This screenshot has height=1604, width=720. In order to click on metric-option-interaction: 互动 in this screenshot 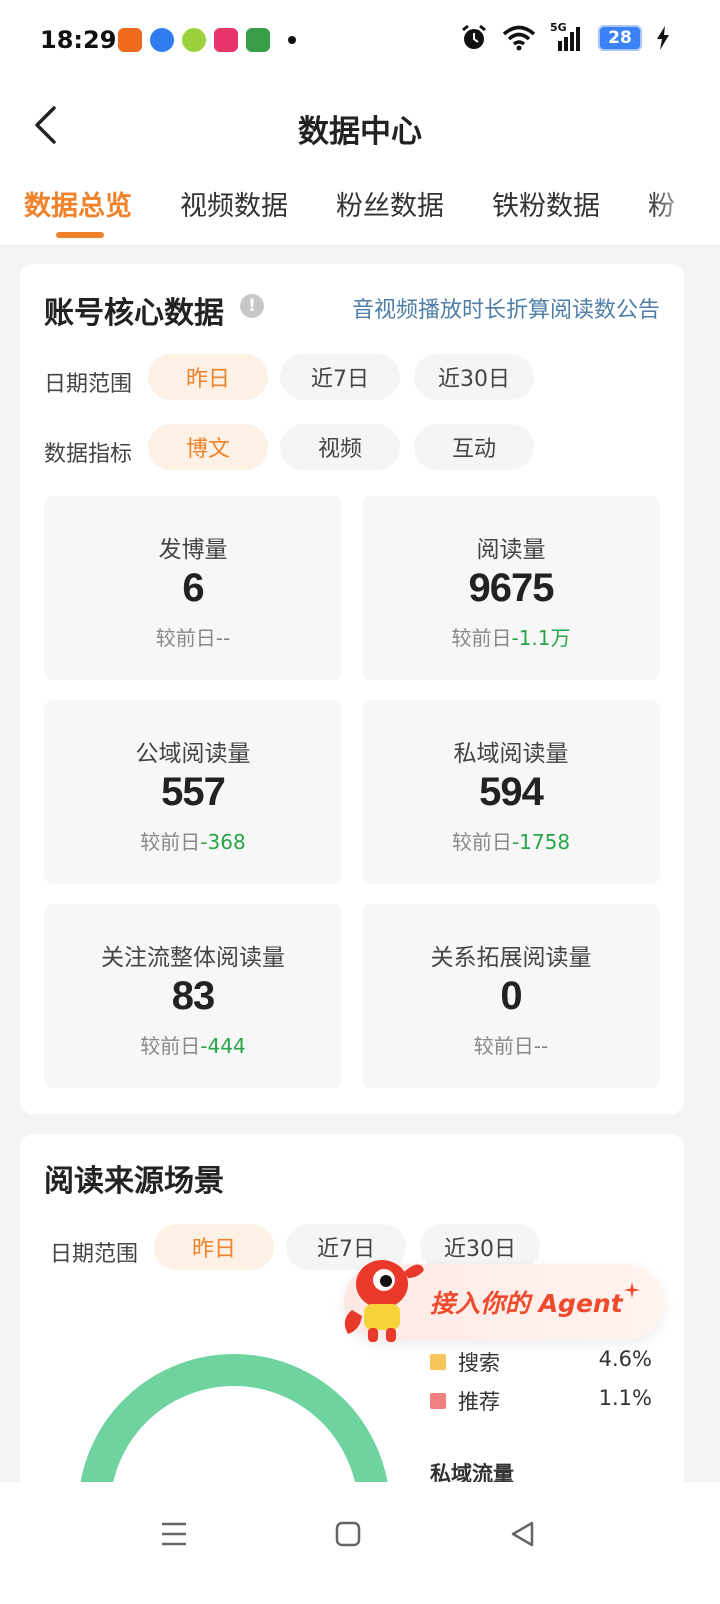, I will do `click(474, 447)`.